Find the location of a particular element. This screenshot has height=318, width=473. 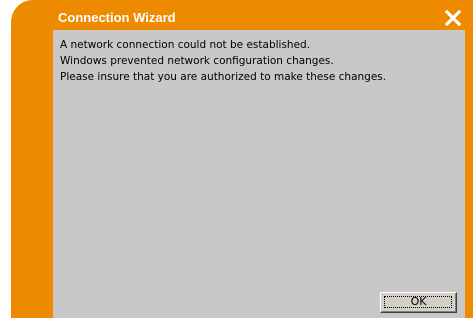

ok-button: OK is located at coordinates (418, 302).